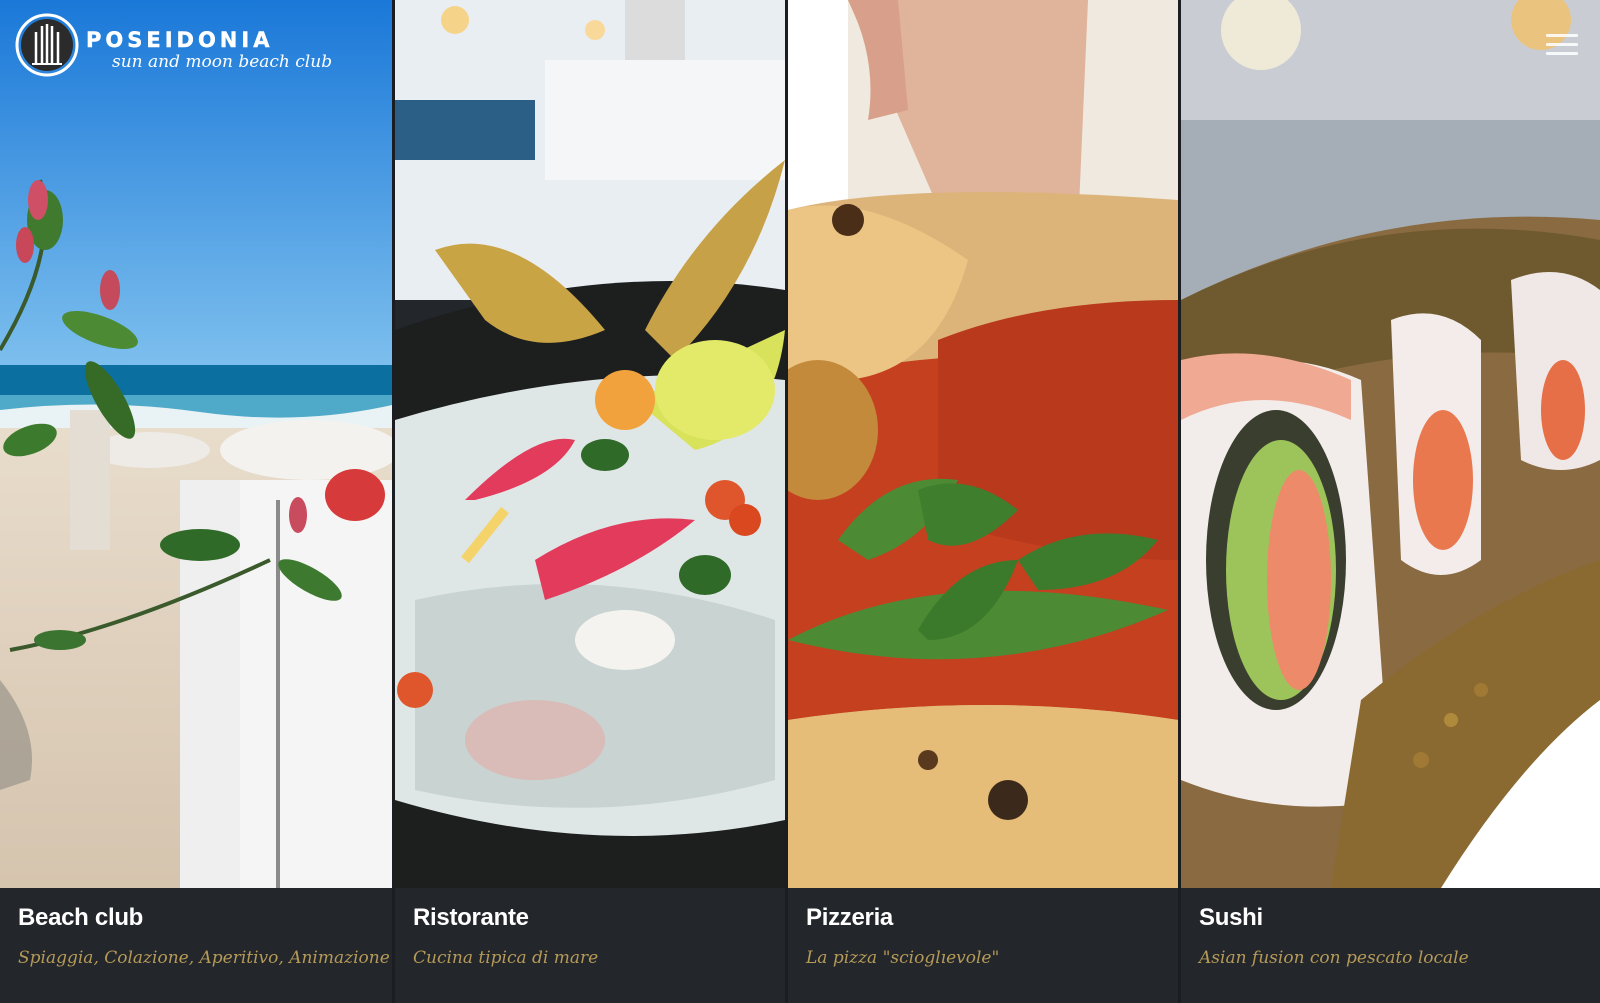  Describe the element at coordinates (1390, 945) in the screenshot. I see `panel-caption: Sushi Asian fusion con pescato locale` at that location.